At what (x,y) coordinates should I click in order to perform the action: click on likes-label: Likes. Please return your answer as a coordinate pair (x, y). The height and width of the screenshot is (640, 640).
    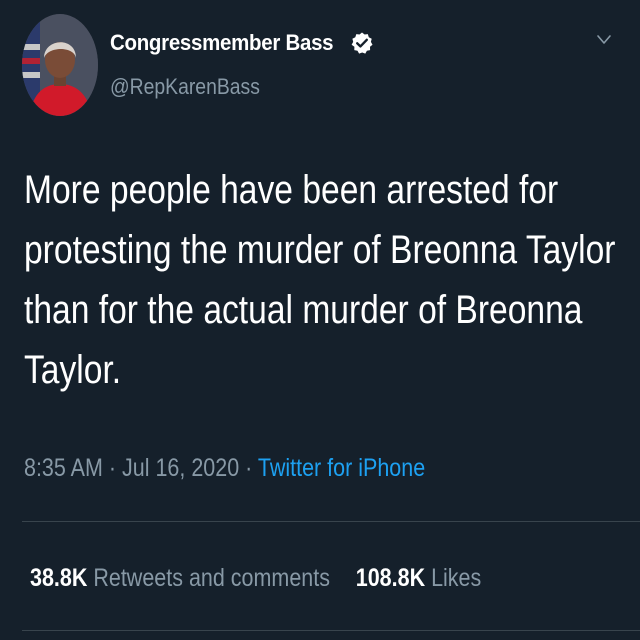
    Looking at the image, I should click on (453, 578).